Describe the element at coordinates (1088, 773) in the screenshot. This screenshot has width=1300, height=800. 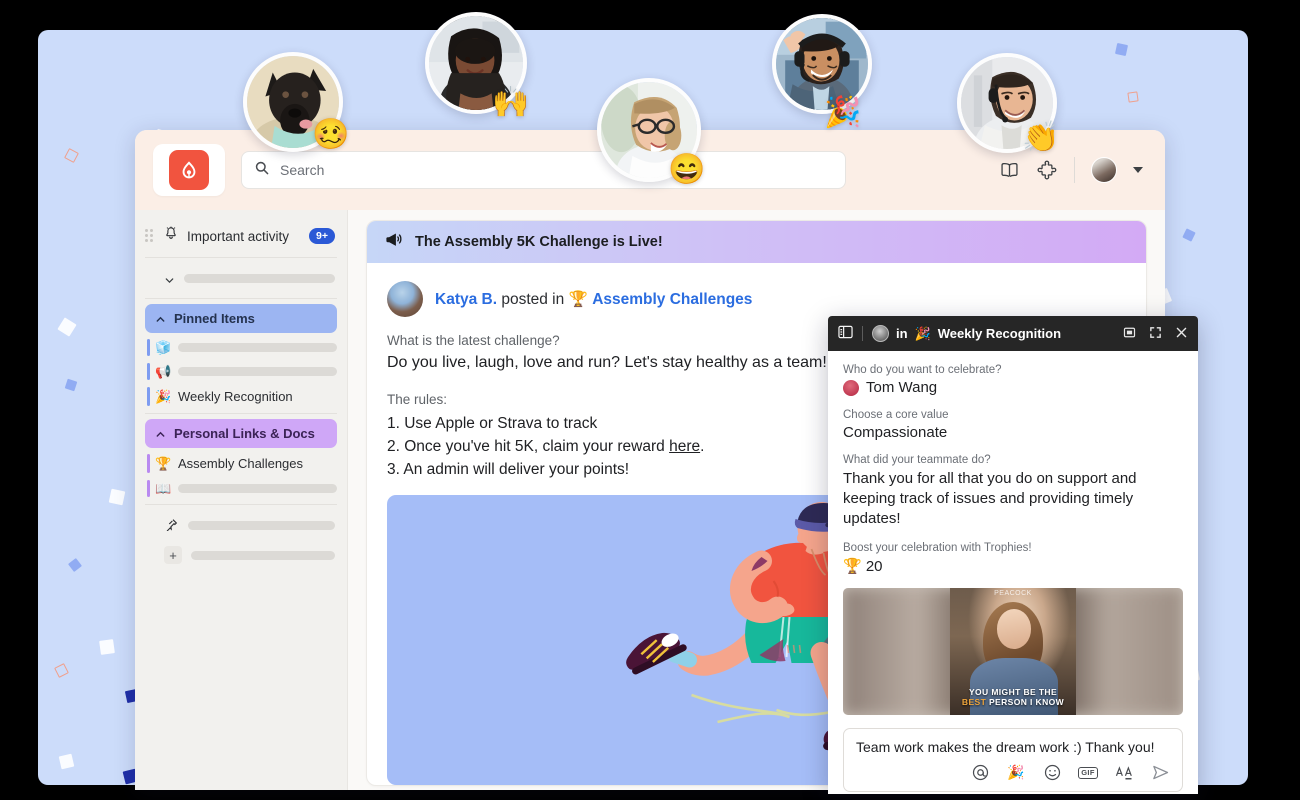
I see `gif-icon: GIF` at that location.